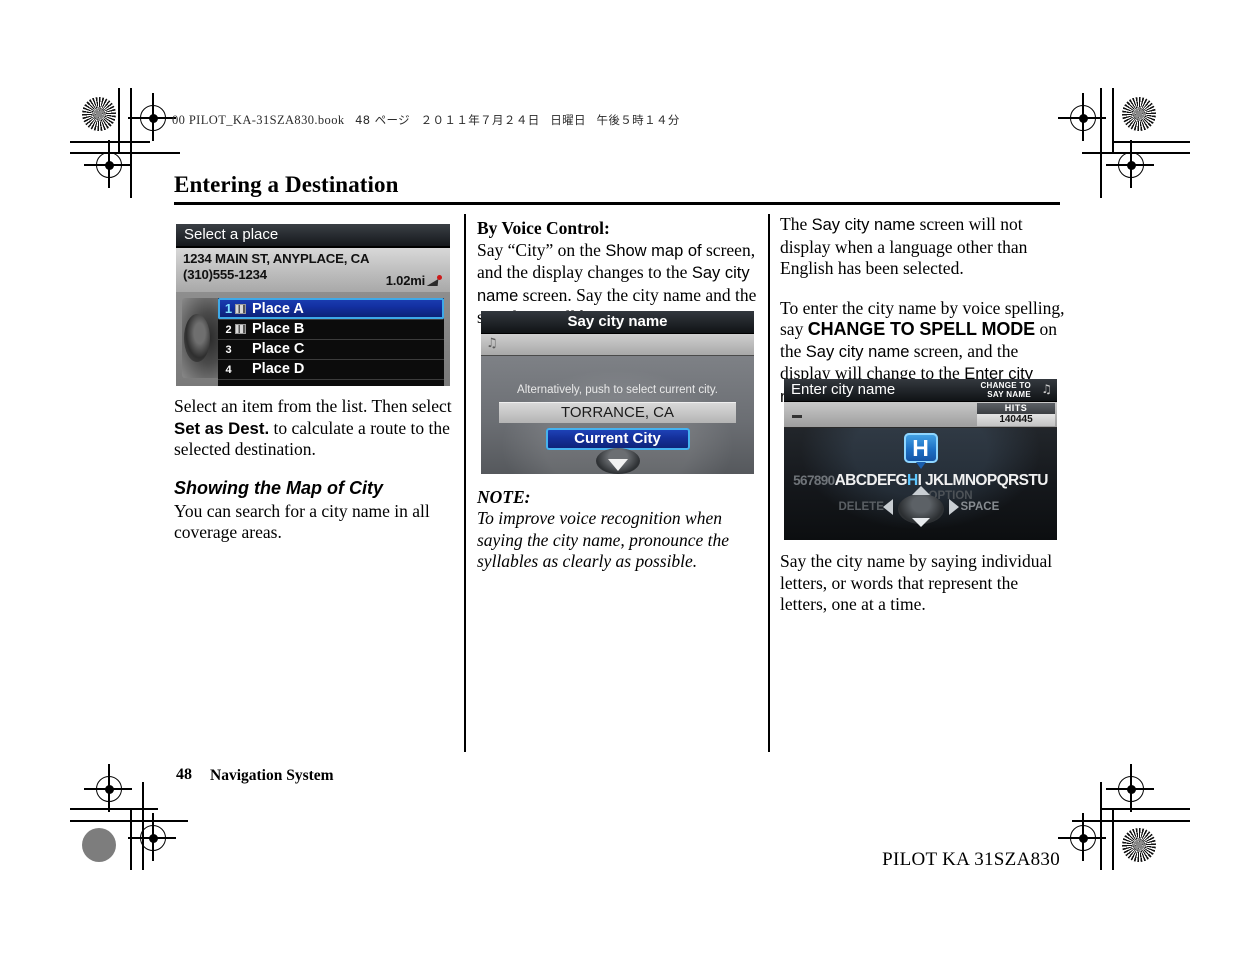  I want to click on nav3-entry-field: HITS 140445, so click(920, 415).